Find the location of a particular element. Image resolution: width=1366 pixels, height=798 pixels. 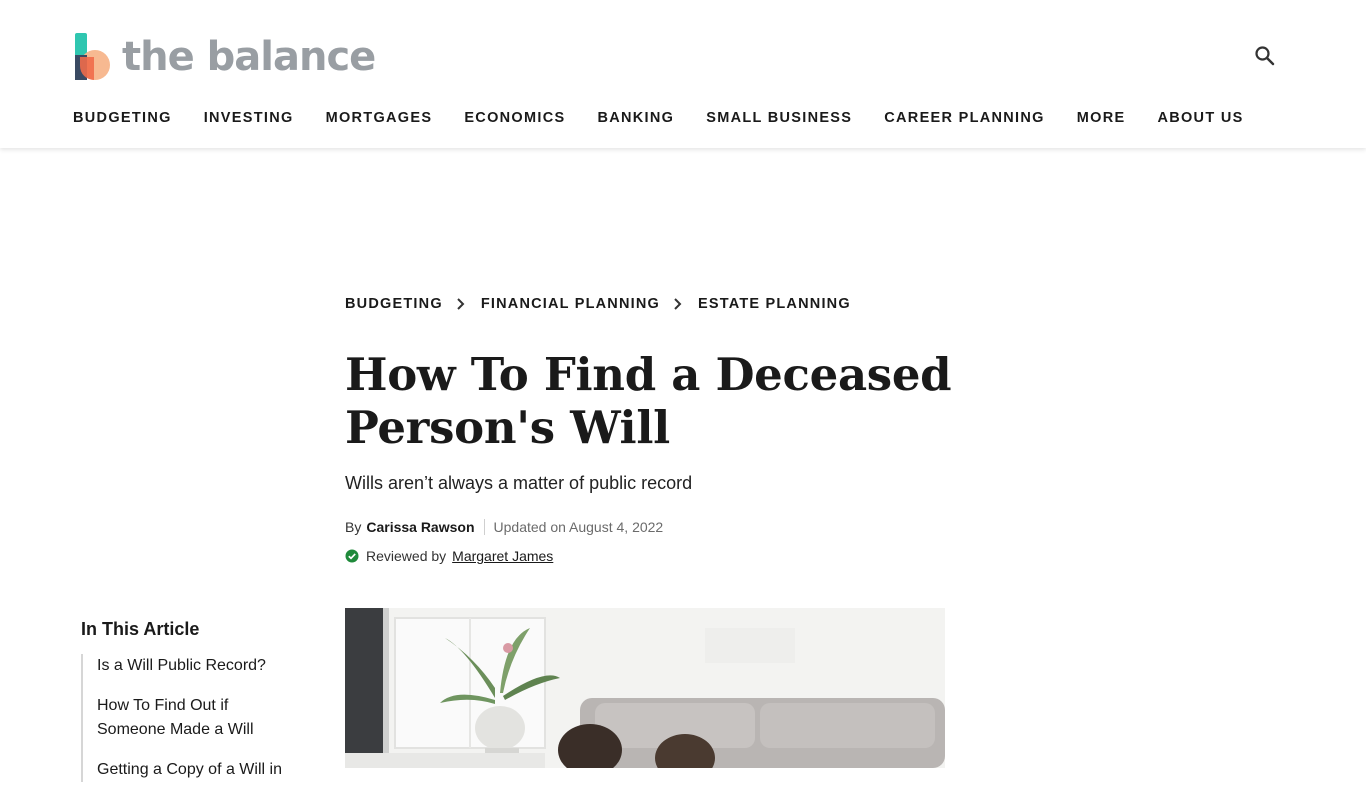

toc-title: In This Article is located at coordinates (140, 629).